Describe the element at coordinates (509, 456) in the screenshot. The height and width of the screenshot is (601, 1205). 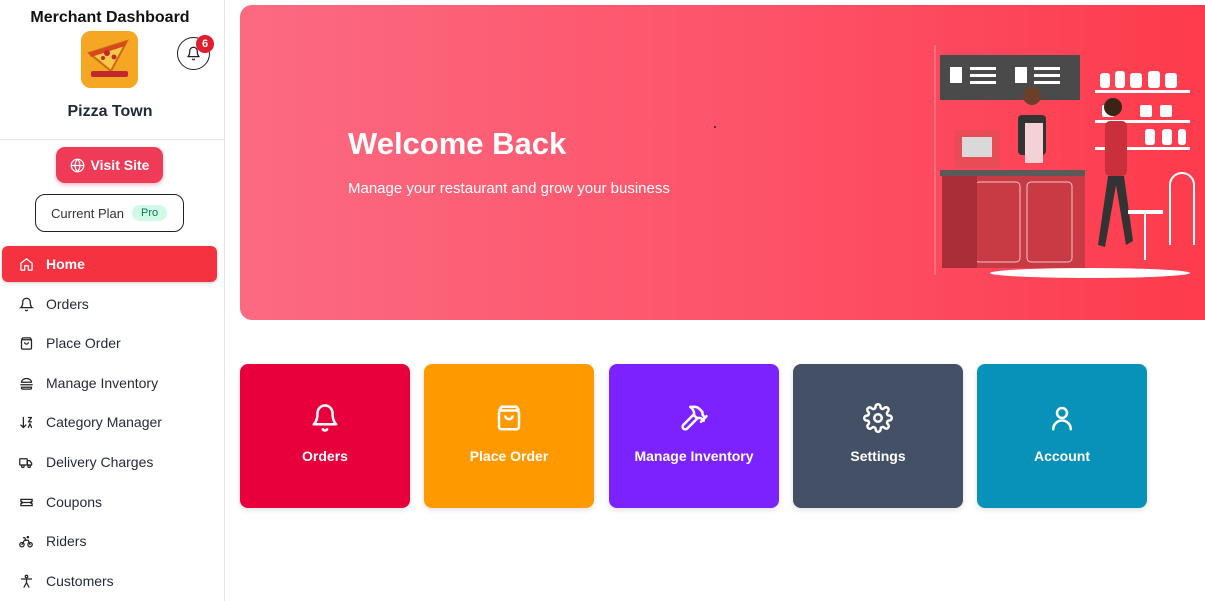
I see `card-label: Place Order` at that location.